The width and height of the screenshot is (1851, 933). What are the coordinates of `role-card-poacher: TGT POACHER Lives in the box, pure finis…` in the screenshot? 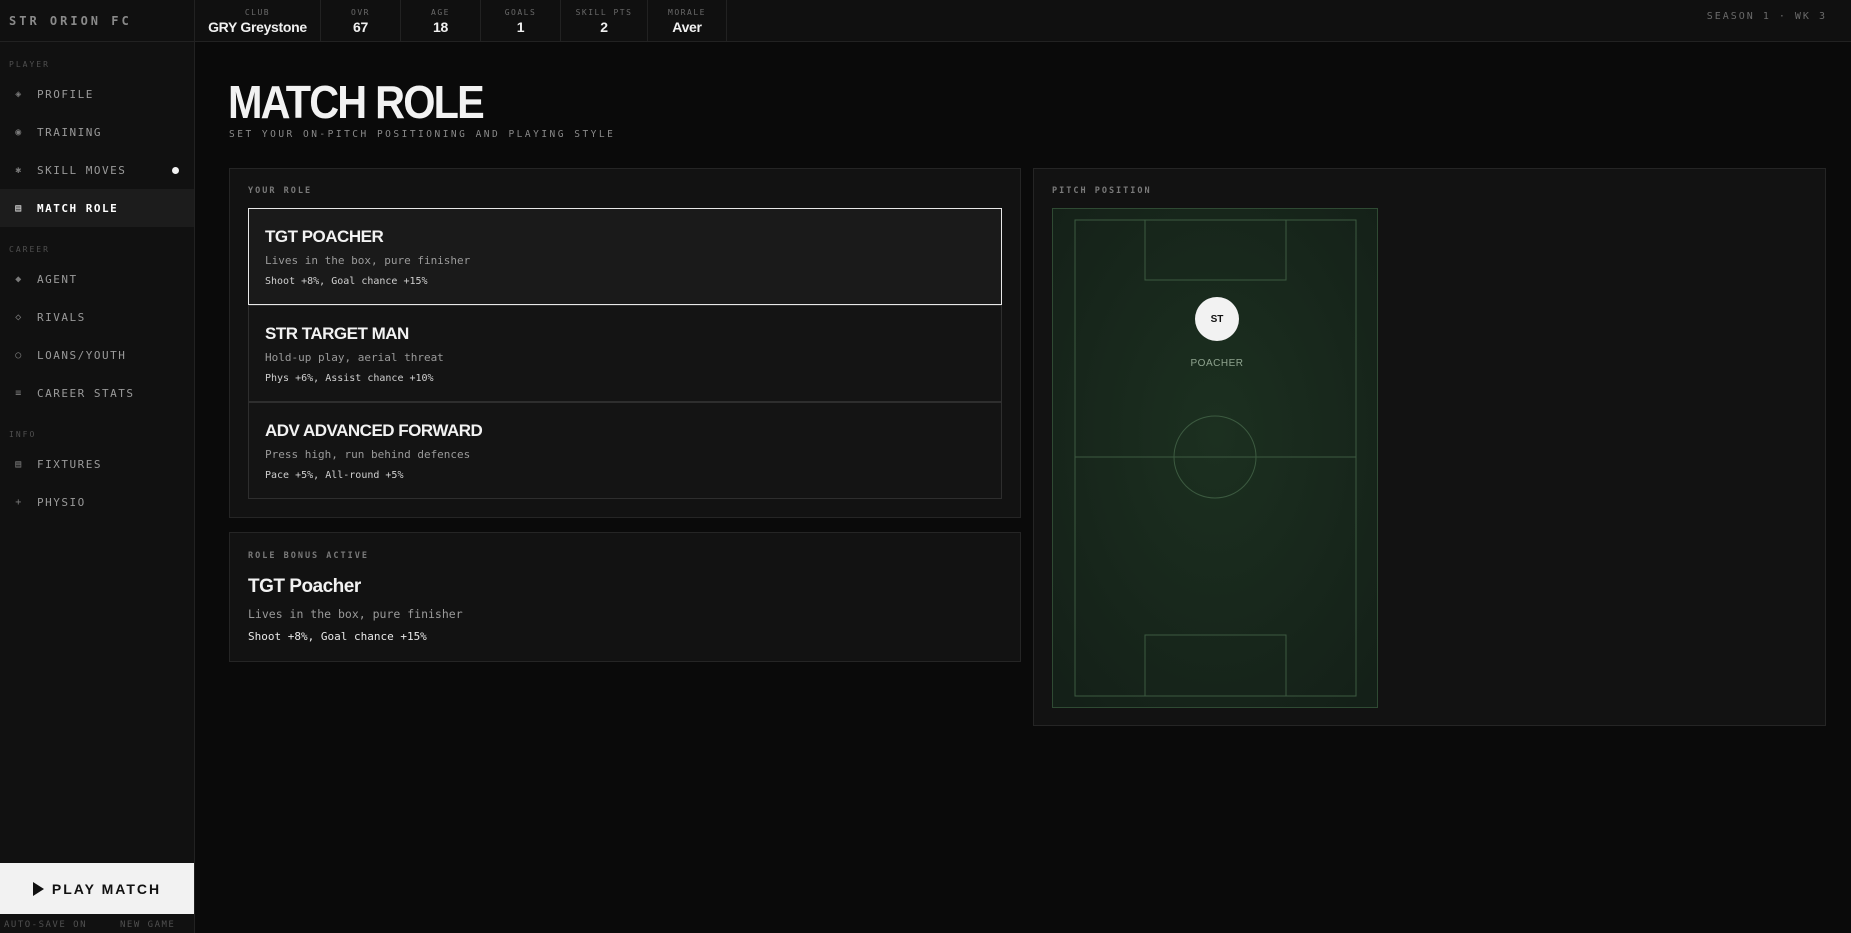 It's located at (625, 256).